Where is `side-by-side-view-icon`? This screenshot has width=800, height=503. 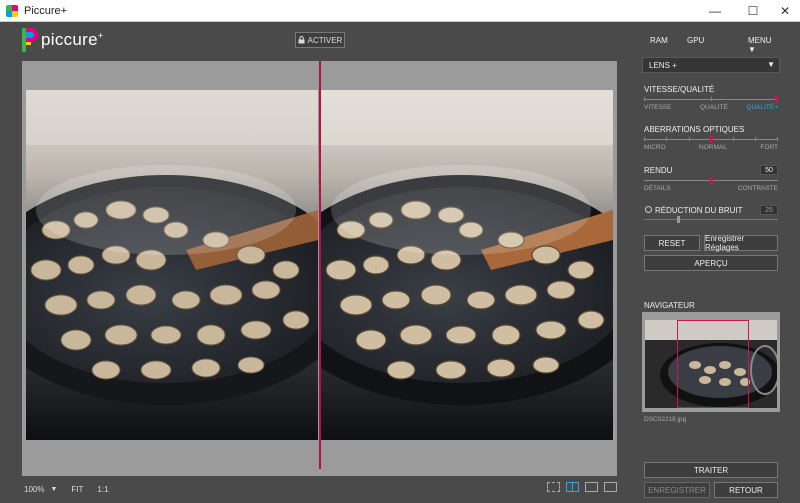
side-by-side-view-icon is located at coordinates (591, 487).